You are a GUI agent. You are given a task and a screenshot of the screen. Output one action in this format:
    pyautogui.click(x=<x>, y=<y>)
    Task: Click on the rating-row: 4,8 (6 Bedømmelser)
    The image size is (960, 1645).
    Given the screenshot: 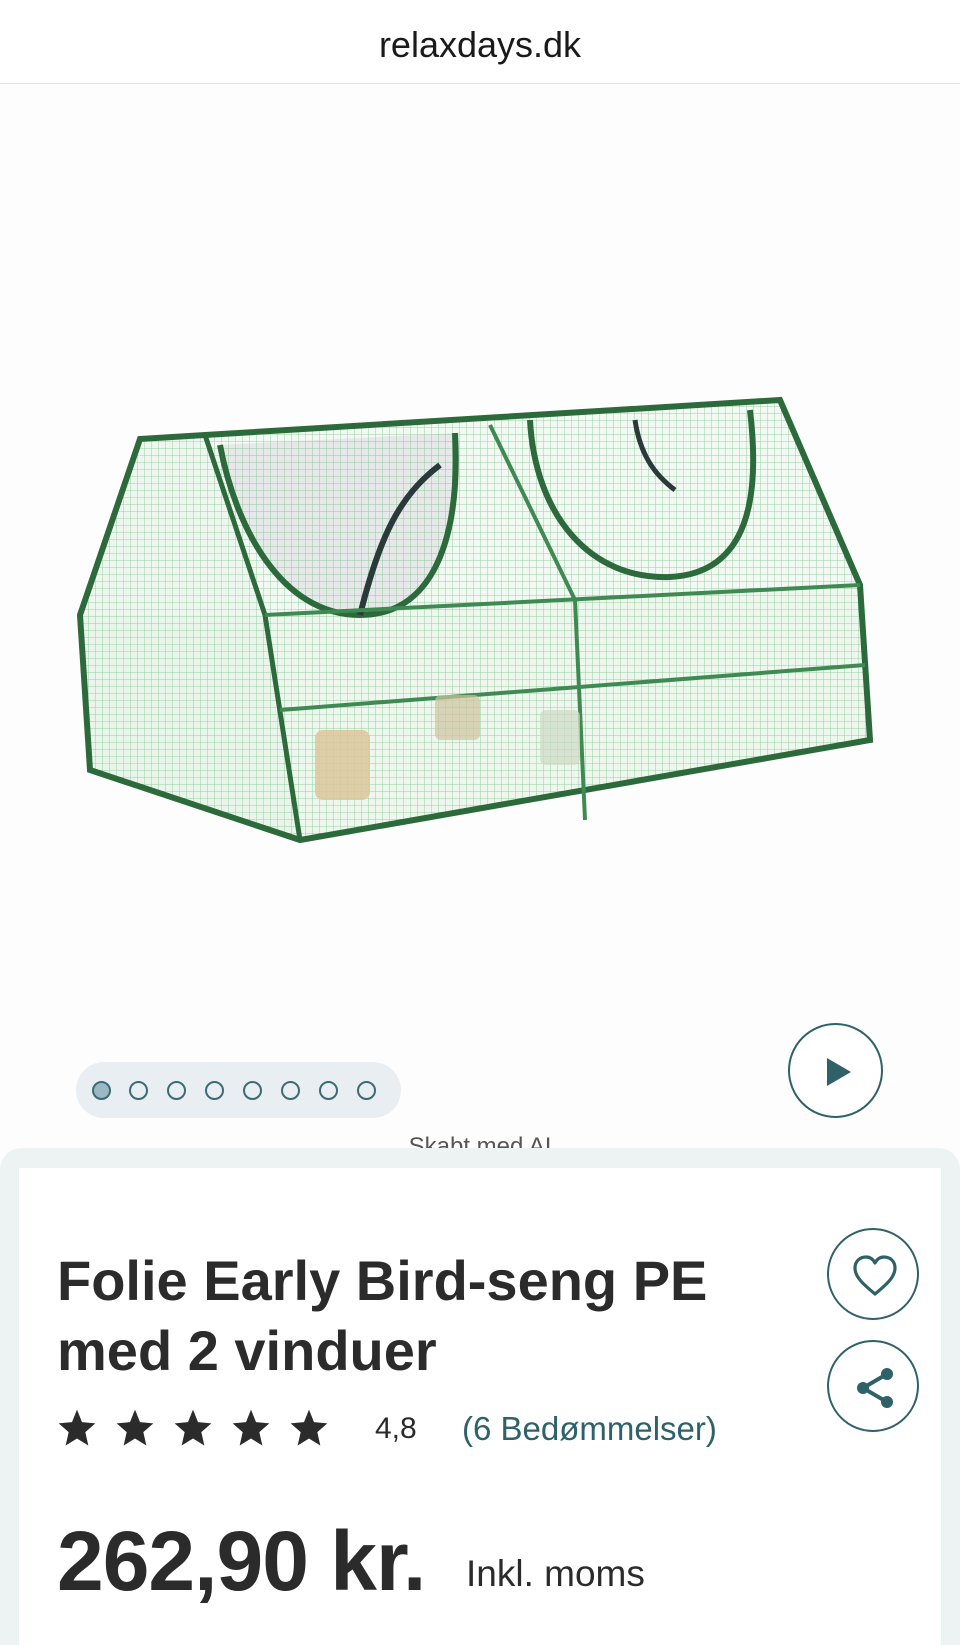 What is the action you would take?
    pyautogui.click(x=437, y=1427)
    